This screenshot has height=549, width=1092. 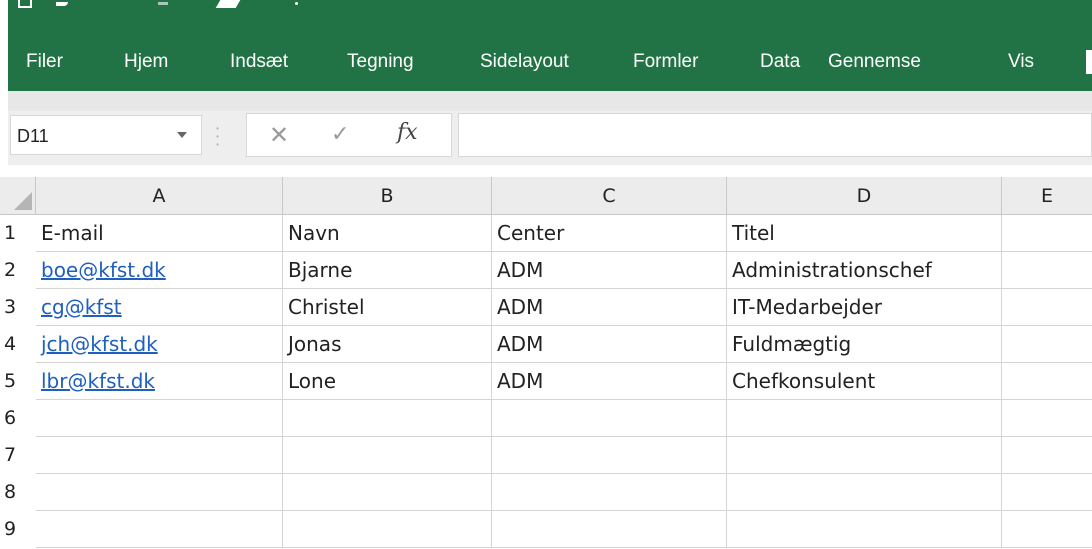 I want to click on redo-icon, so click(x=163, y=3).